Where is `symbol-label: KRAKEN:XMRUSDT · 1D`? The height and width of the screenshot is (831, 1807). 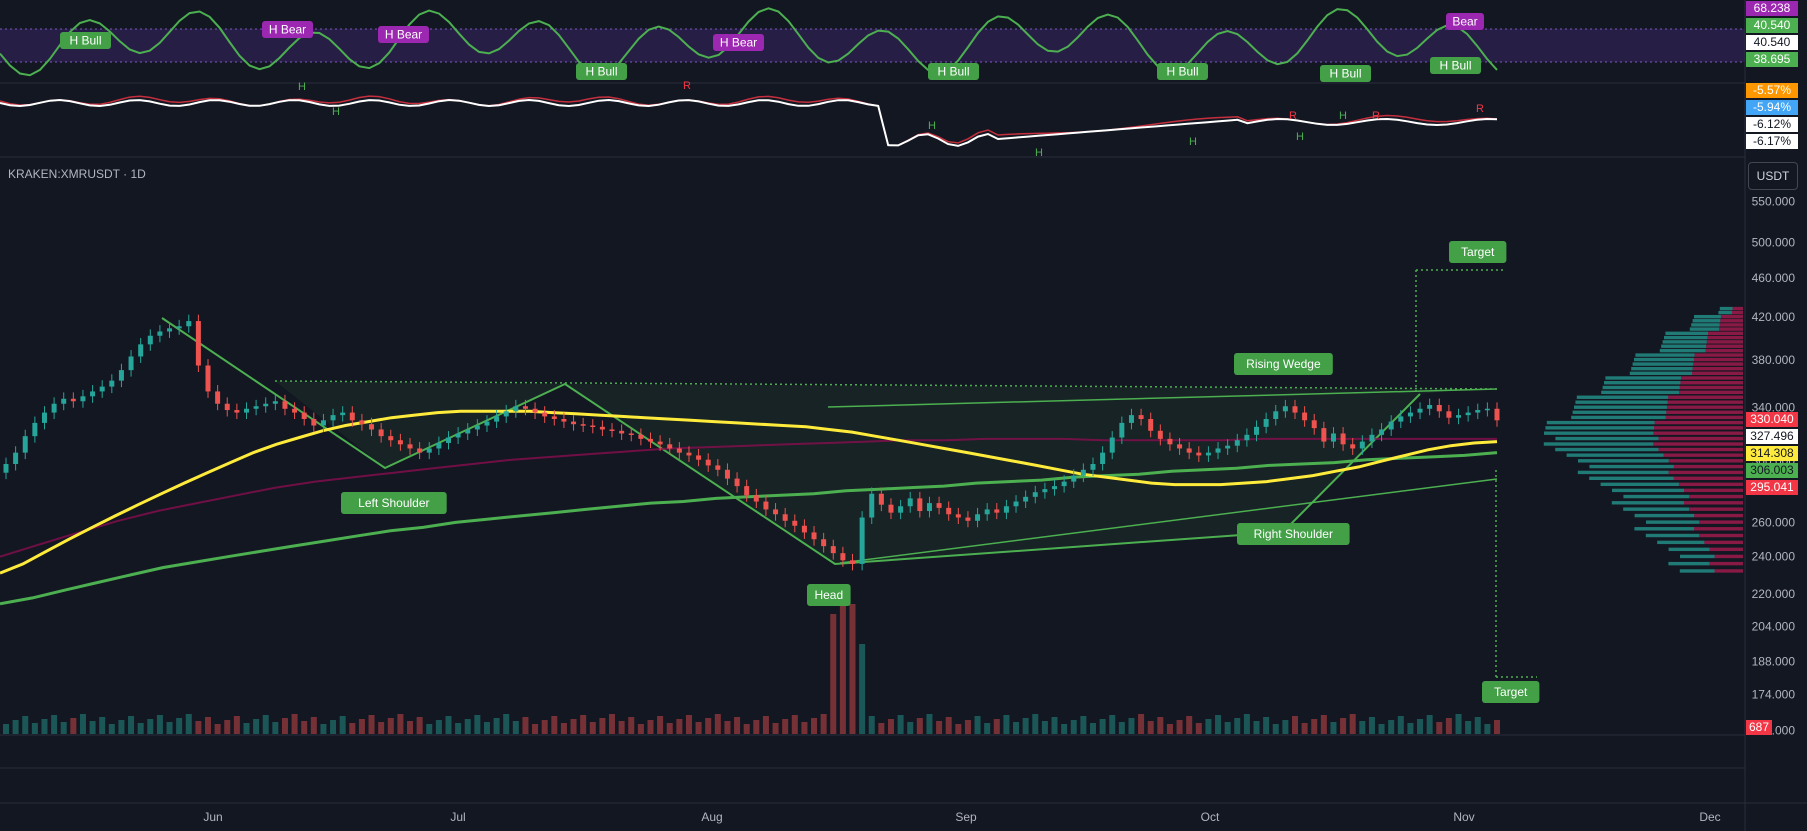 symbol-label: KRAKEN:XMRUSDT · 1D is located at coordinates (77, 174).